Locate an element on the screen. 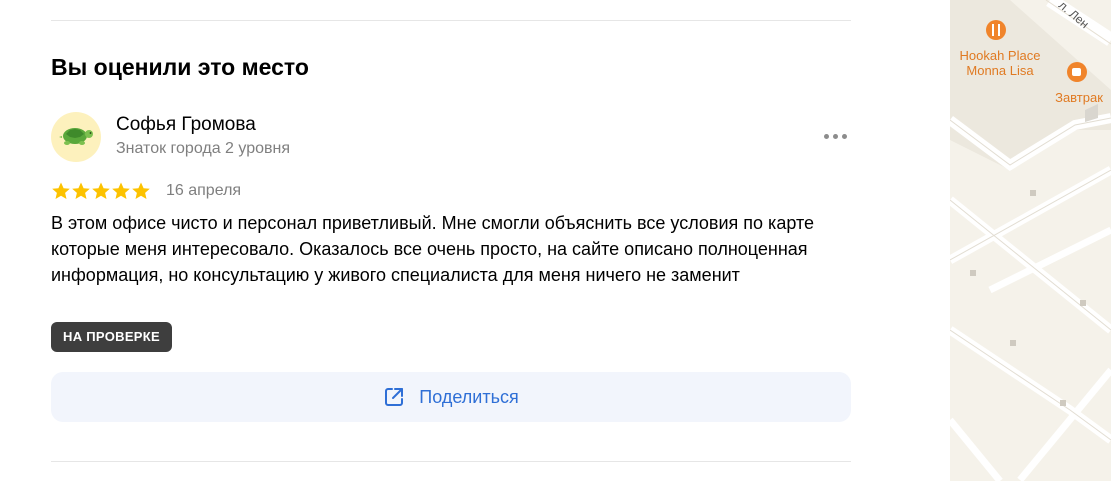  turtle-icon is located at coordinates (76, 136).